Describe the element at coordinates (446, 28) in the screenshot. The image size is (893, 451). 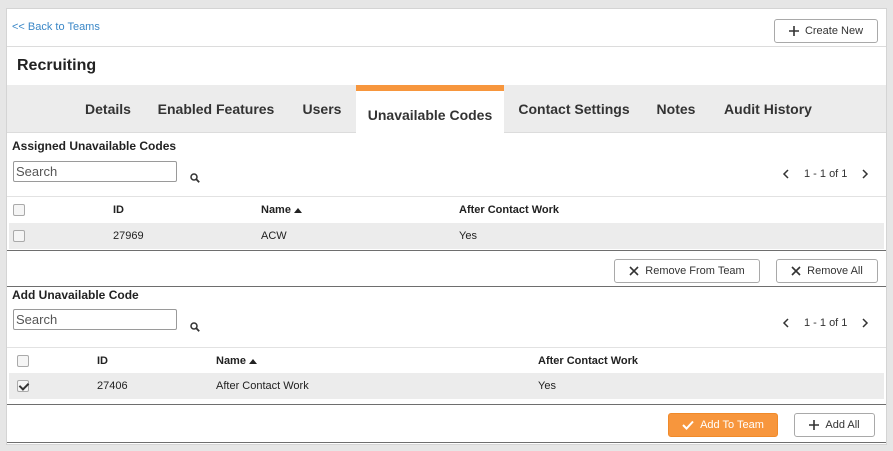
I see `top-bar: << Back to Teams Create New` at that location.